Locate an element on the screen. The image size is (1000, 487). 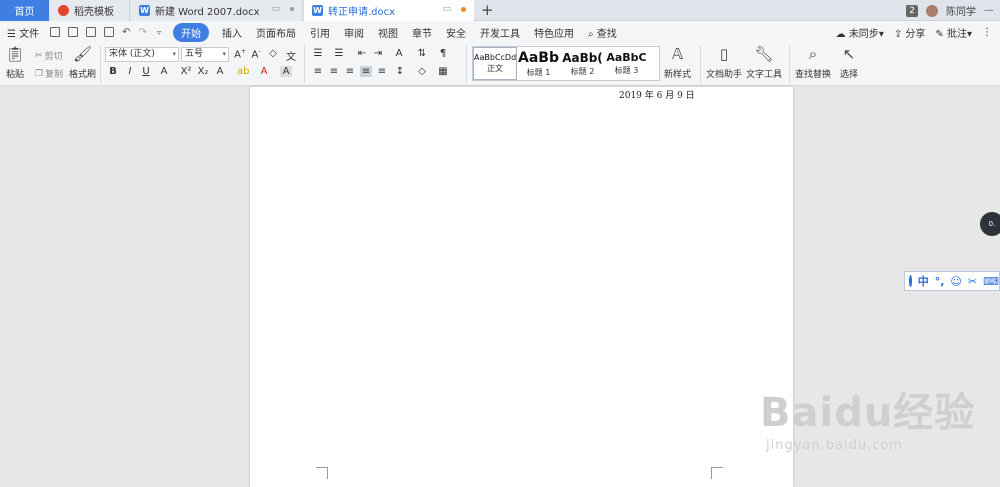
bold-icon: B is located at coordinates (113, 71).